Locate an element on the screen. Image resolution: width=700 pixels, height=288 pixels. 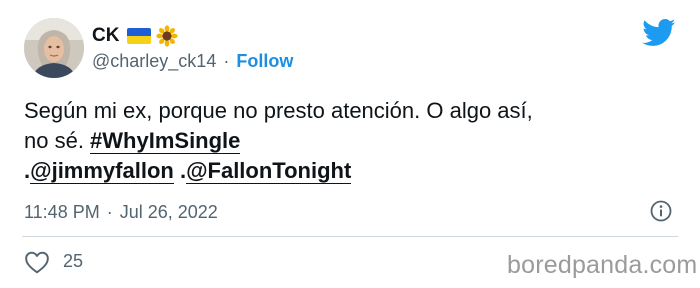
author-handle-row: @charley_ck14 · Follow is located at coordinates (192, 61).